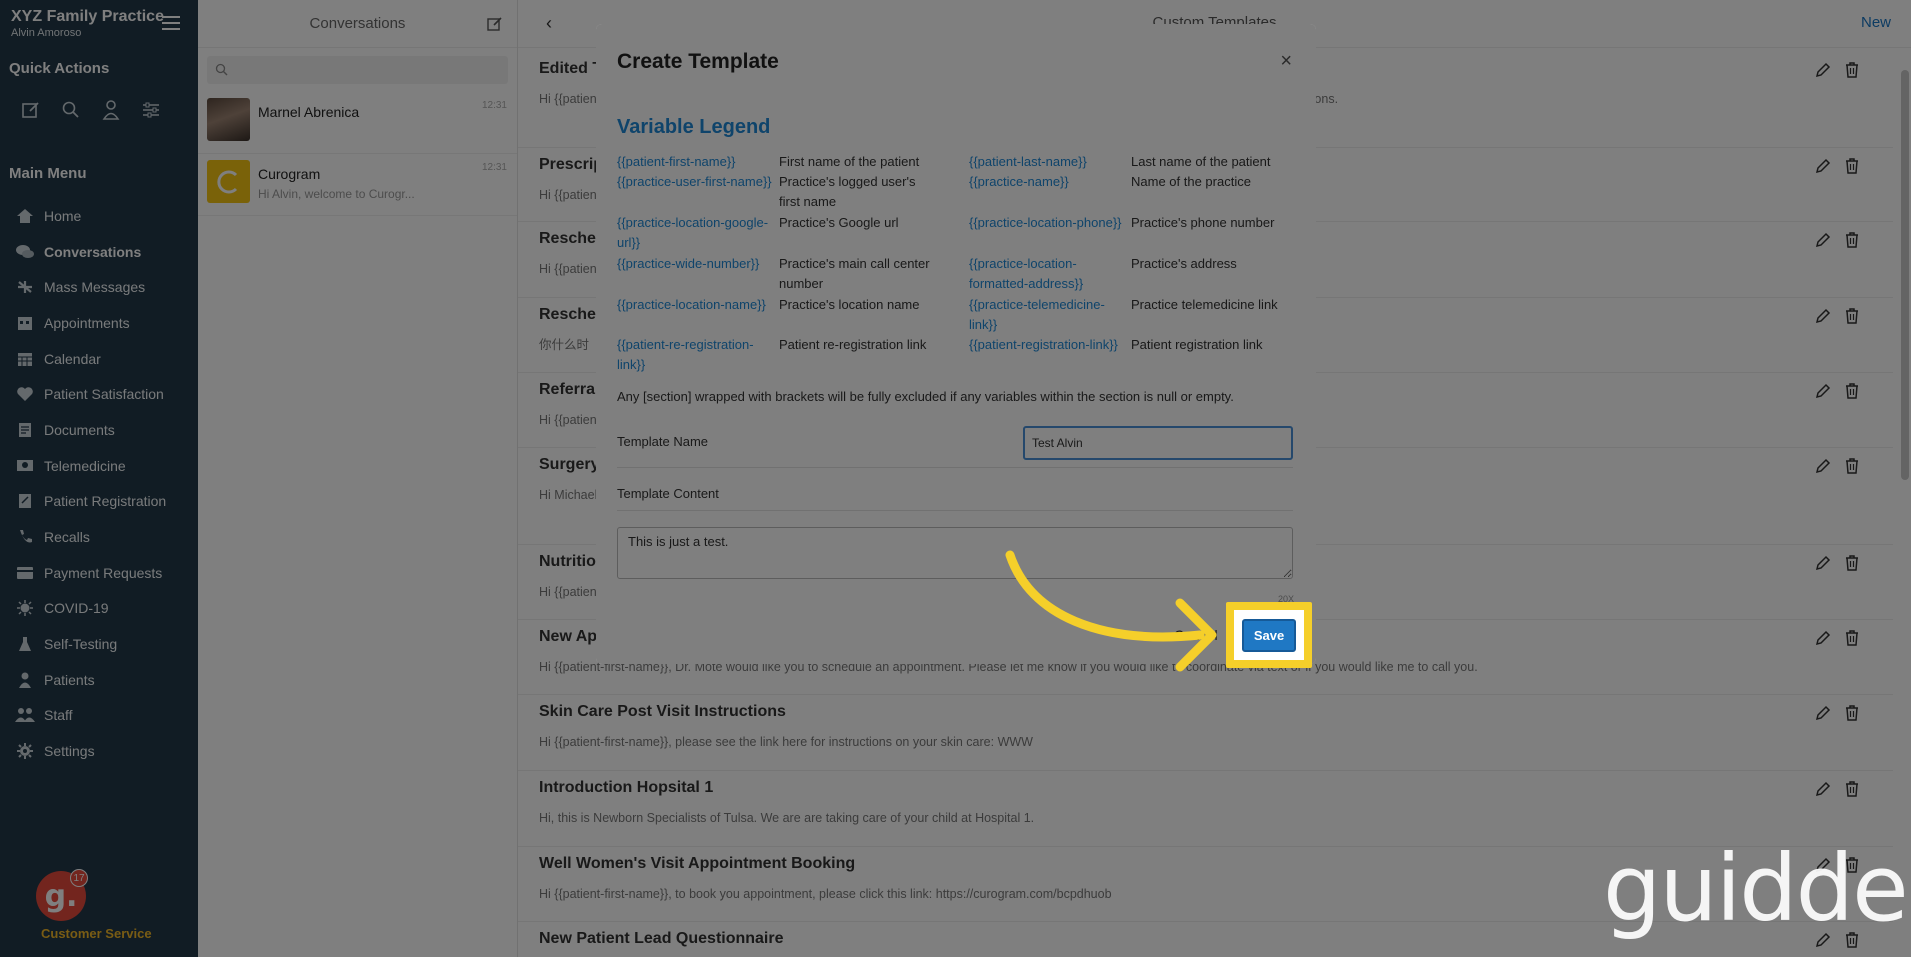 The width and height of the screenshot is (1911, 957). Describe the element at coordinates (685, 354) in the screenshot. I see `legend-variable: {{patient-re-registration-link}}` at that location.